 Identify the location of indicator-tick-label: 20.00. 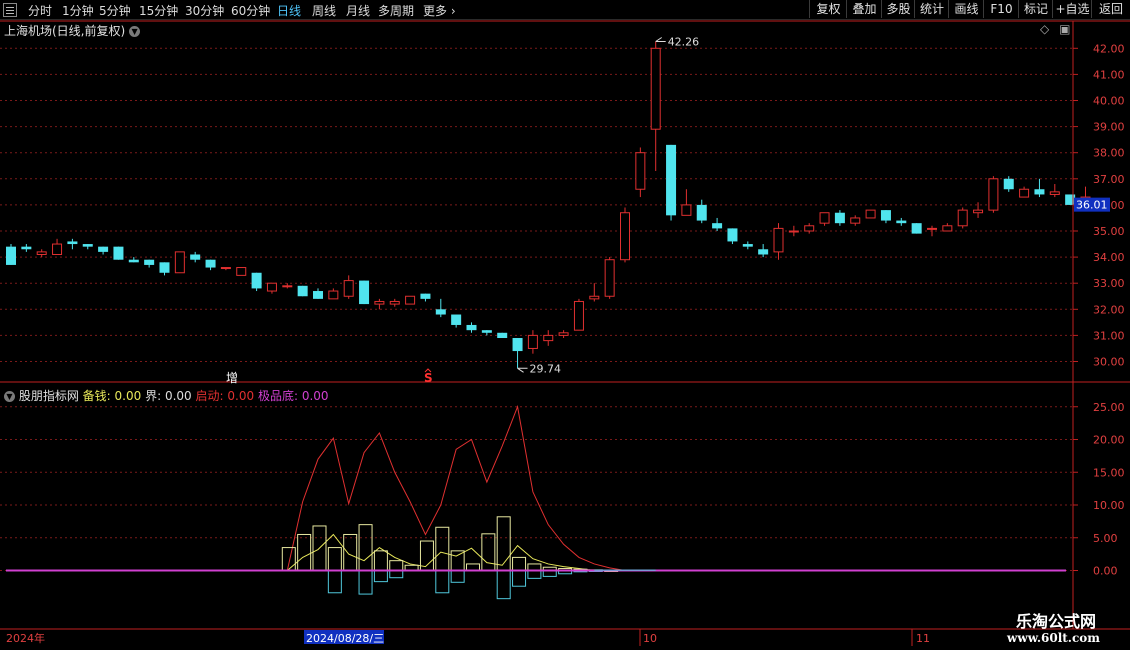
(1109, 440).